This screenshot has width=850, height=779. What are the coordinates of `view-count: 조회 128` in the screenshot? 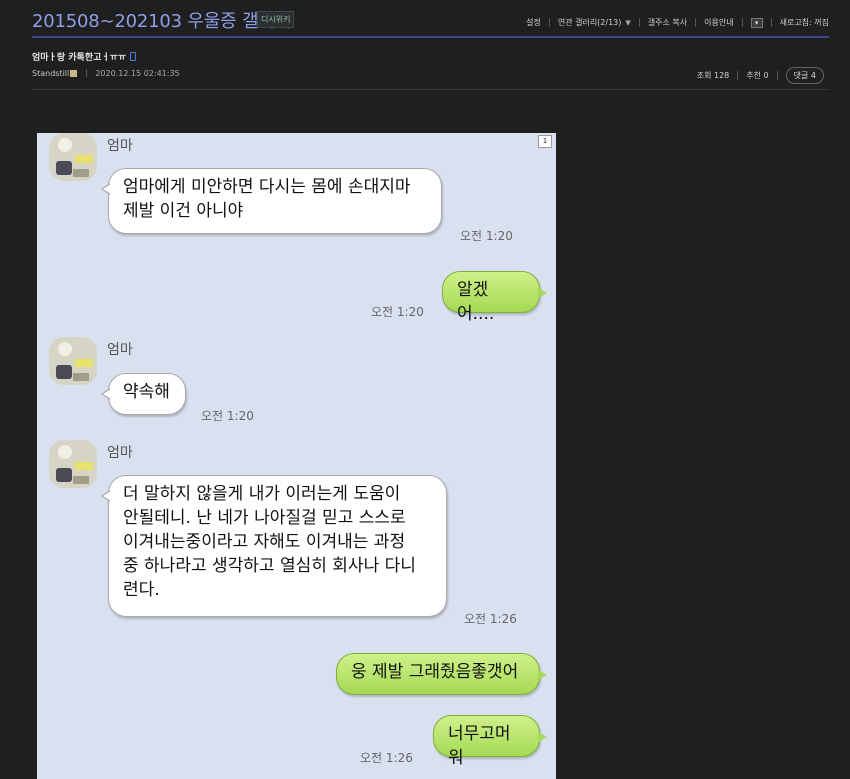 It's located at (713, 75).